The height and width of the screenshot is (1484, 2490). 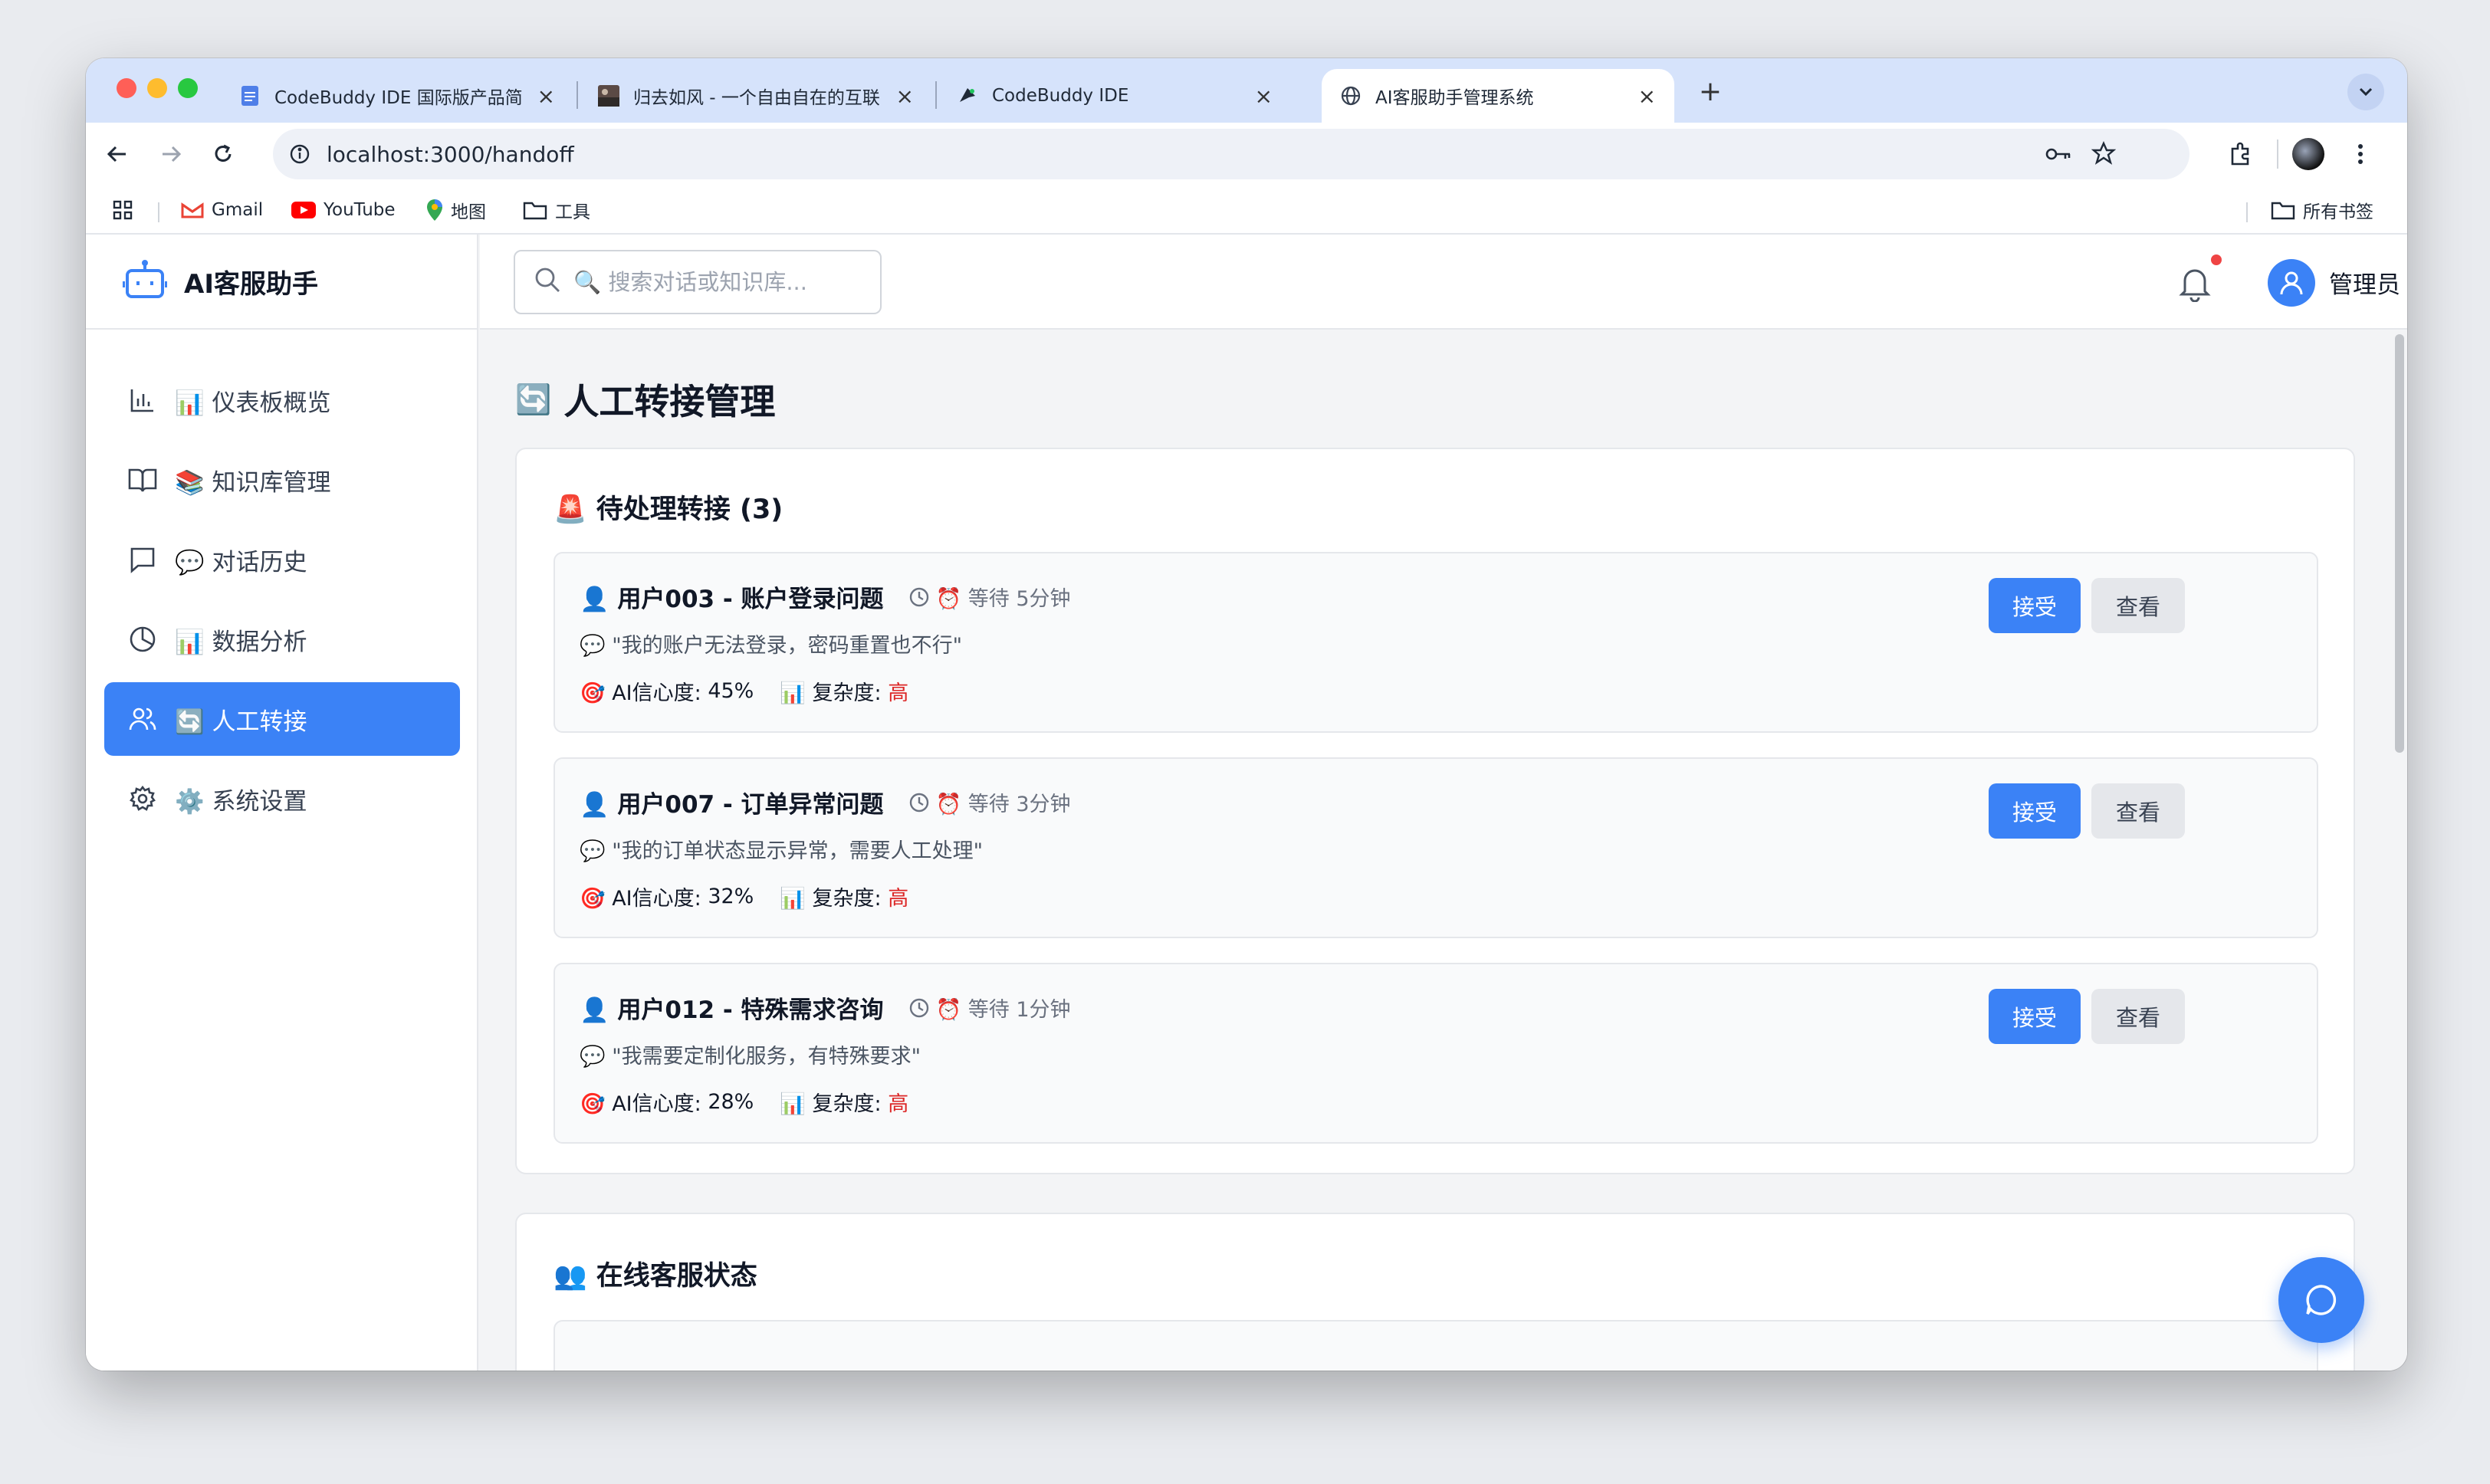 I want to click on wait-time: ⏰ 等待 5分钟, so click(x=989, y=597).